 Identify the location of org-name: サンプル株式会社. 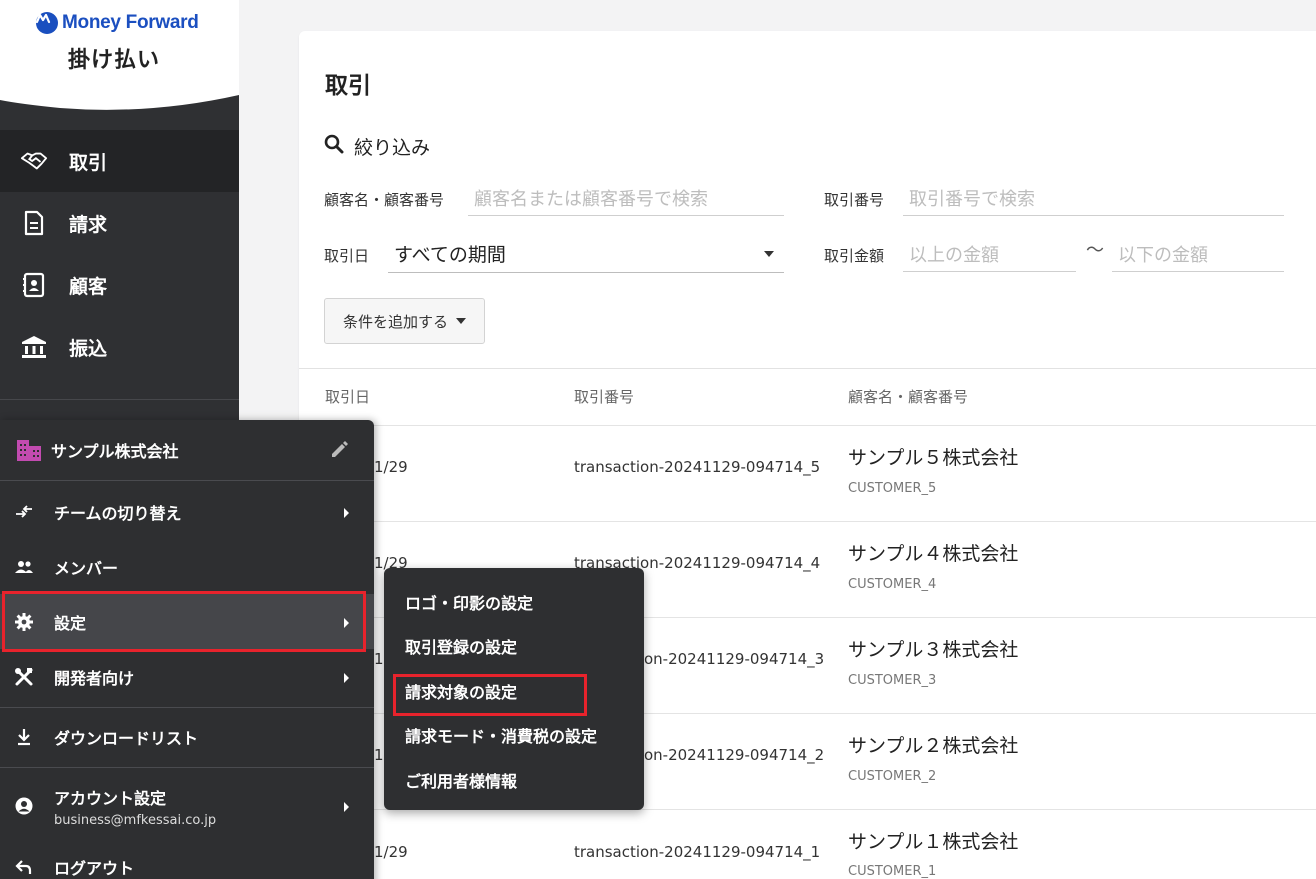
(115, 451).